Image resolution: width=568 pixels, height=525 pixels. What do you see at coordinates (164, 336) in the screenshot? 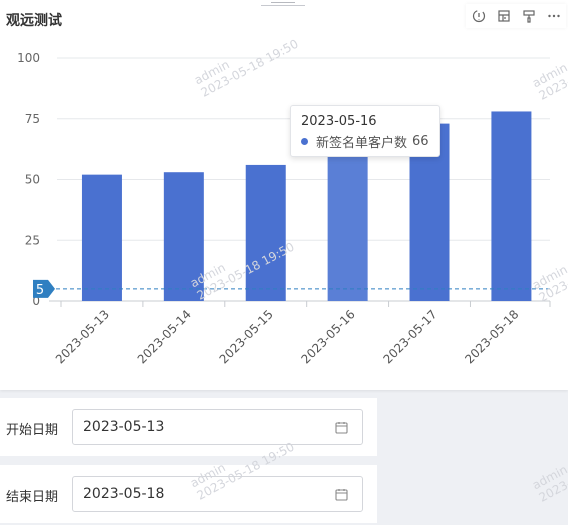
I see `x-tick-label: 2023-05-14` at bounding box center [164, 336].